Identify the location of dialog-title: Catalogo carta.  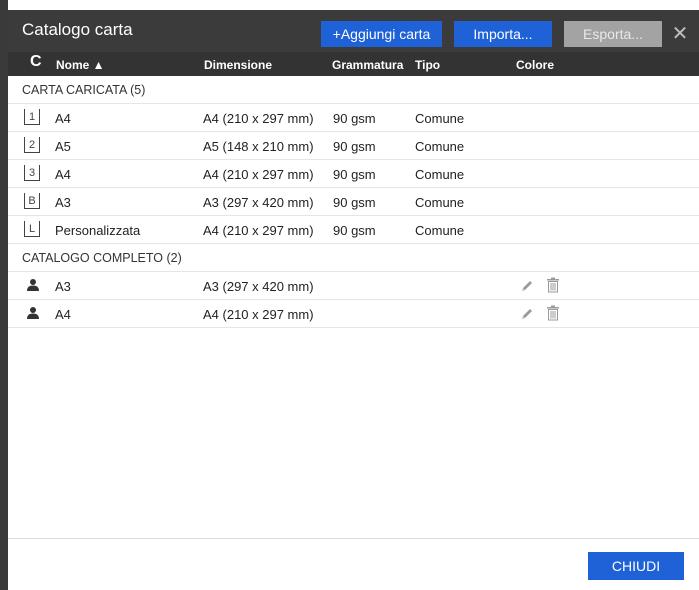
(77, 29).